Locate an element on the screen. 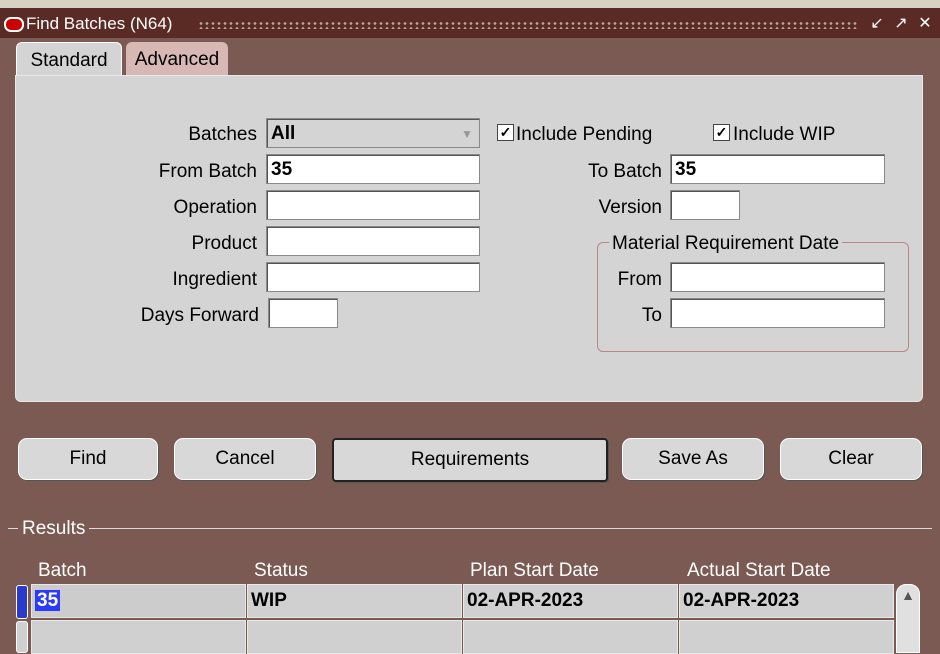  column-header-batch: Batch is located at coordinates (62, 570).